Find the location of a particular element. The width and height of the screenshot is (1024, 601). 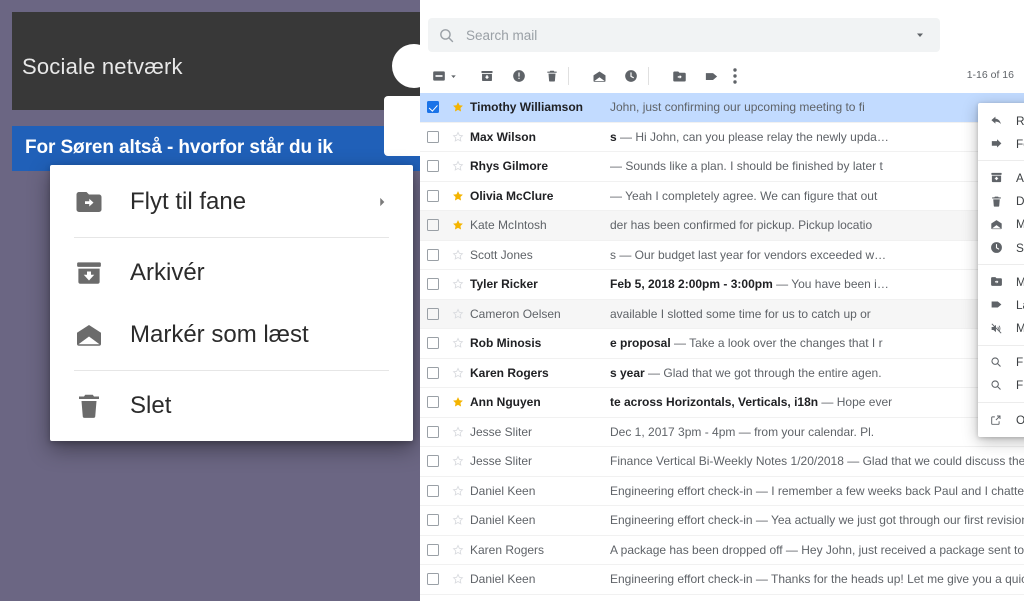

mail-sender: Rhys Gilmore is located at coordinates (509, 166).